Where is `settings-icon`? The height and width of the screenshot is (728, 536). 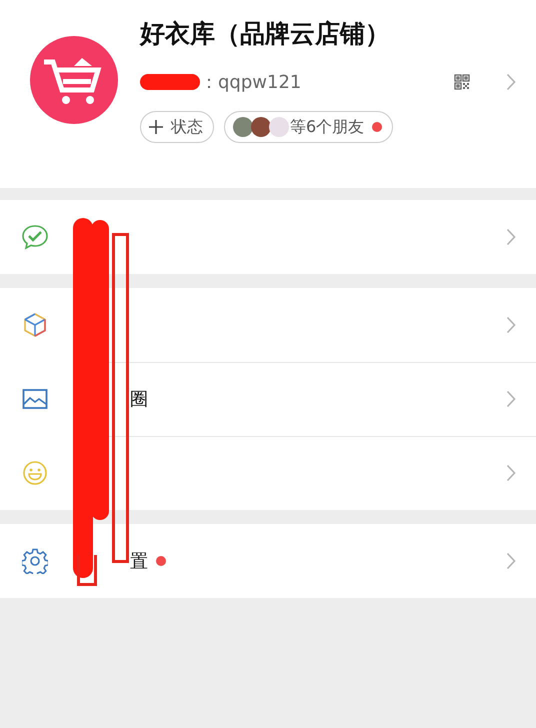
settings-icon is located at coordinates (35, 561).